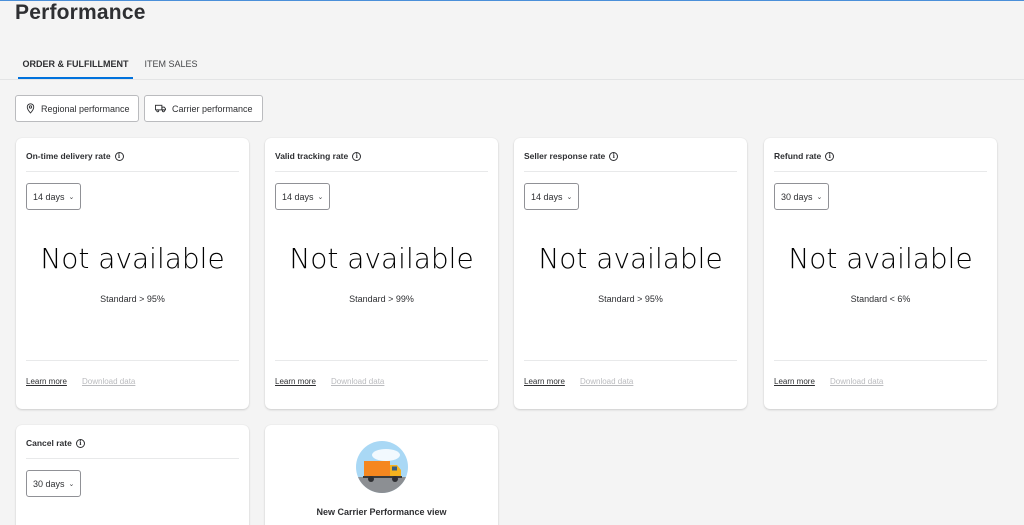 This screenshot has width=1024, height=525. Describe the element at coordinates (160, 108) in the screenshot. I see `truck-icon` at that location.